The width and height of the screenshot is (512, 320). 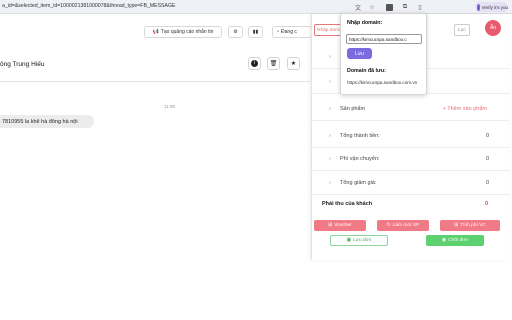 I want to click on save-domain-button: Lưu, so click(x=359, y=53).